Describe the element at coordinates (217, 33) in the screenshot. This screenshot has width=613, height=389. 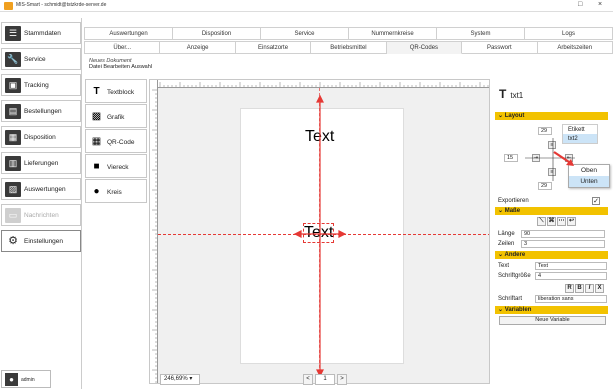
I see `tab-disposition: Disposition` at that location.